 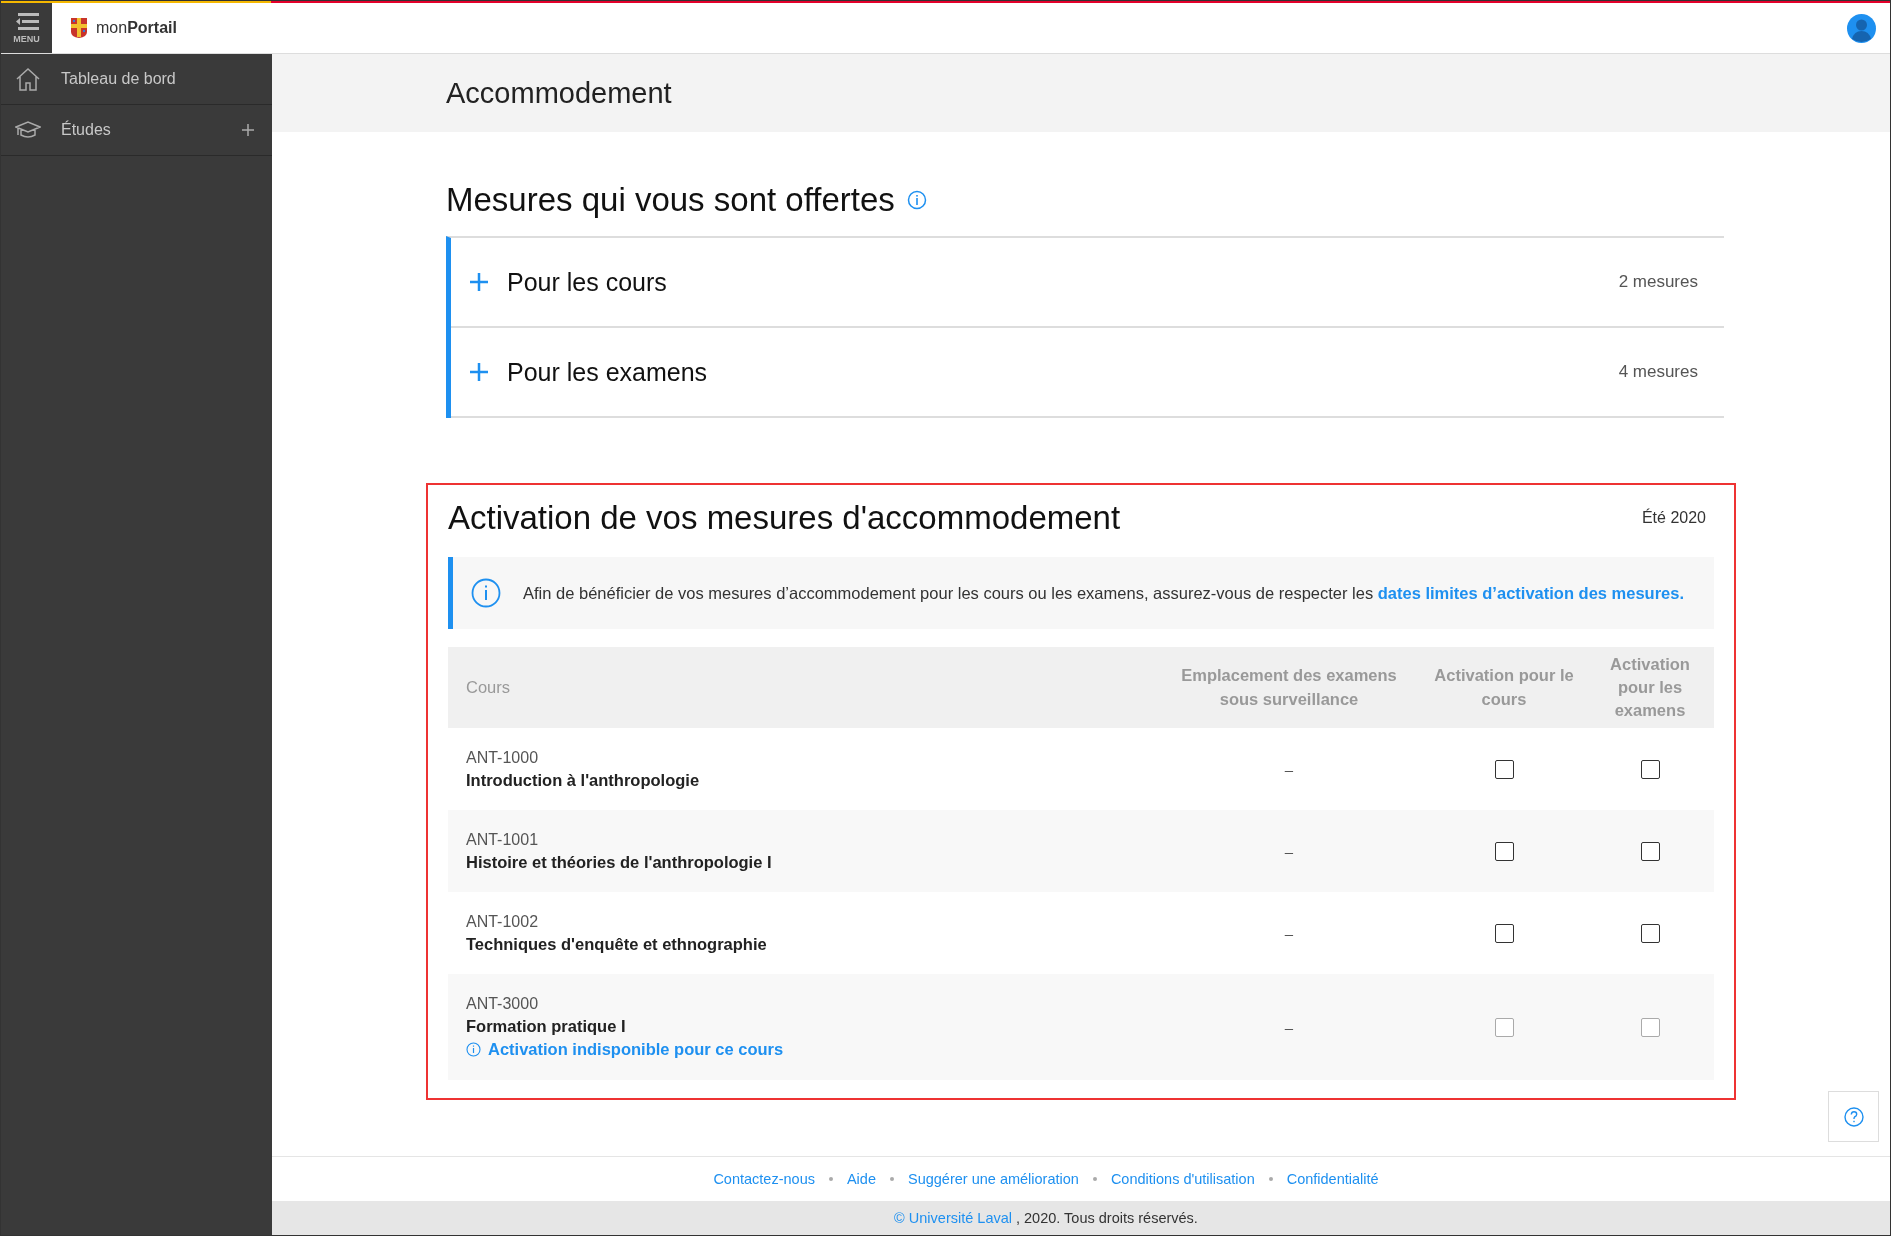 What do you see at coordinates (619, 862) in the screenshot?
I see `course-name: Histoire et théories de l'anthropologie I` at bounding box center [619, 862].